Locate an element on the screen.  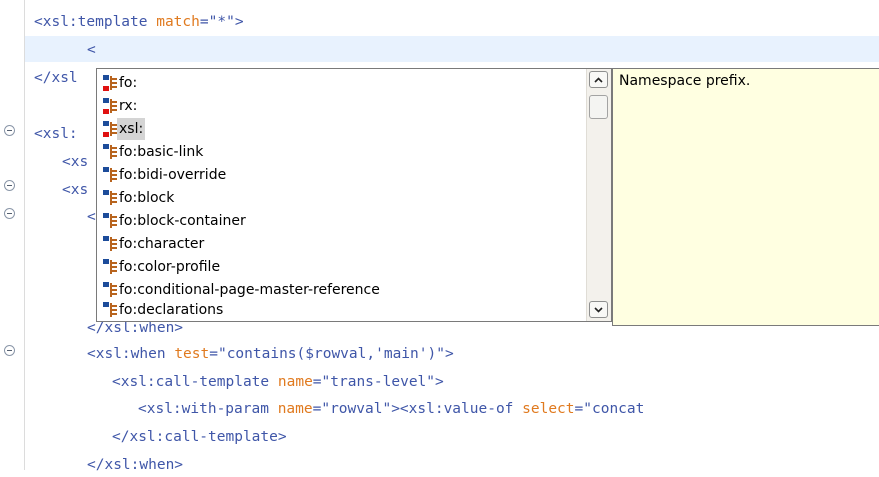
scroll-up-button is located at coordinates (598, 79).